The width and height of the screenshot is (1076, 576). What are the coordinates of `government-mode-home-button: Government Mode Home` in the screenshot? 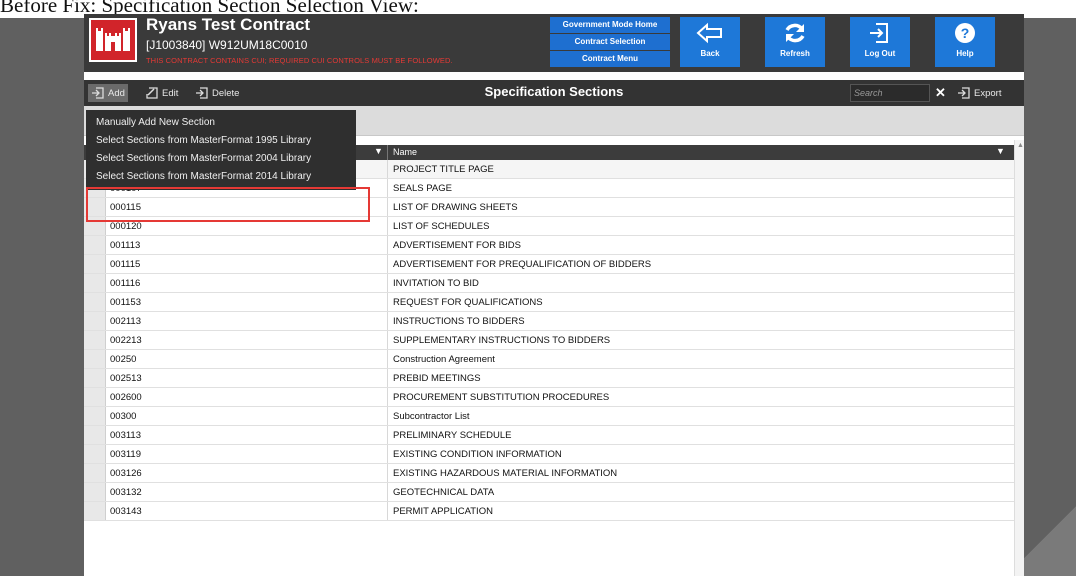 It's located at (610, 25).